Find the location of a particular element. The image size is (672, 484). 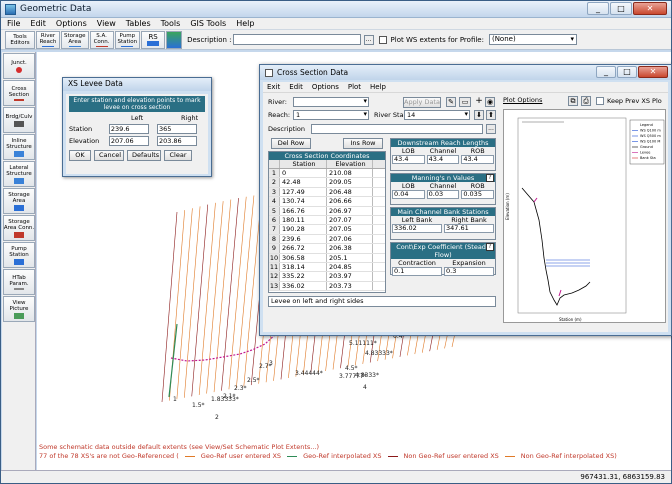

elevation-cell: 206.66 is located at coordinates (350, 201).